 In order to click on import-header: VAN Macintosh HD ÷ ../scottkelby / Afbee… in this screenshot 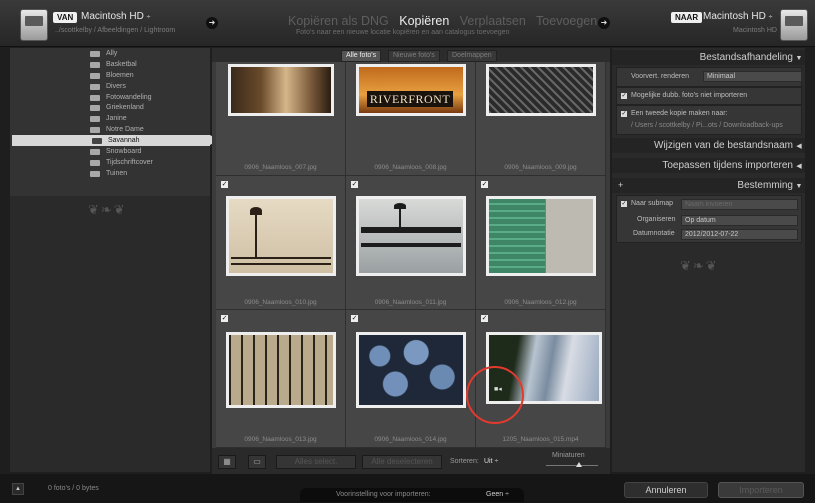, I will do `click(407, 23)`.